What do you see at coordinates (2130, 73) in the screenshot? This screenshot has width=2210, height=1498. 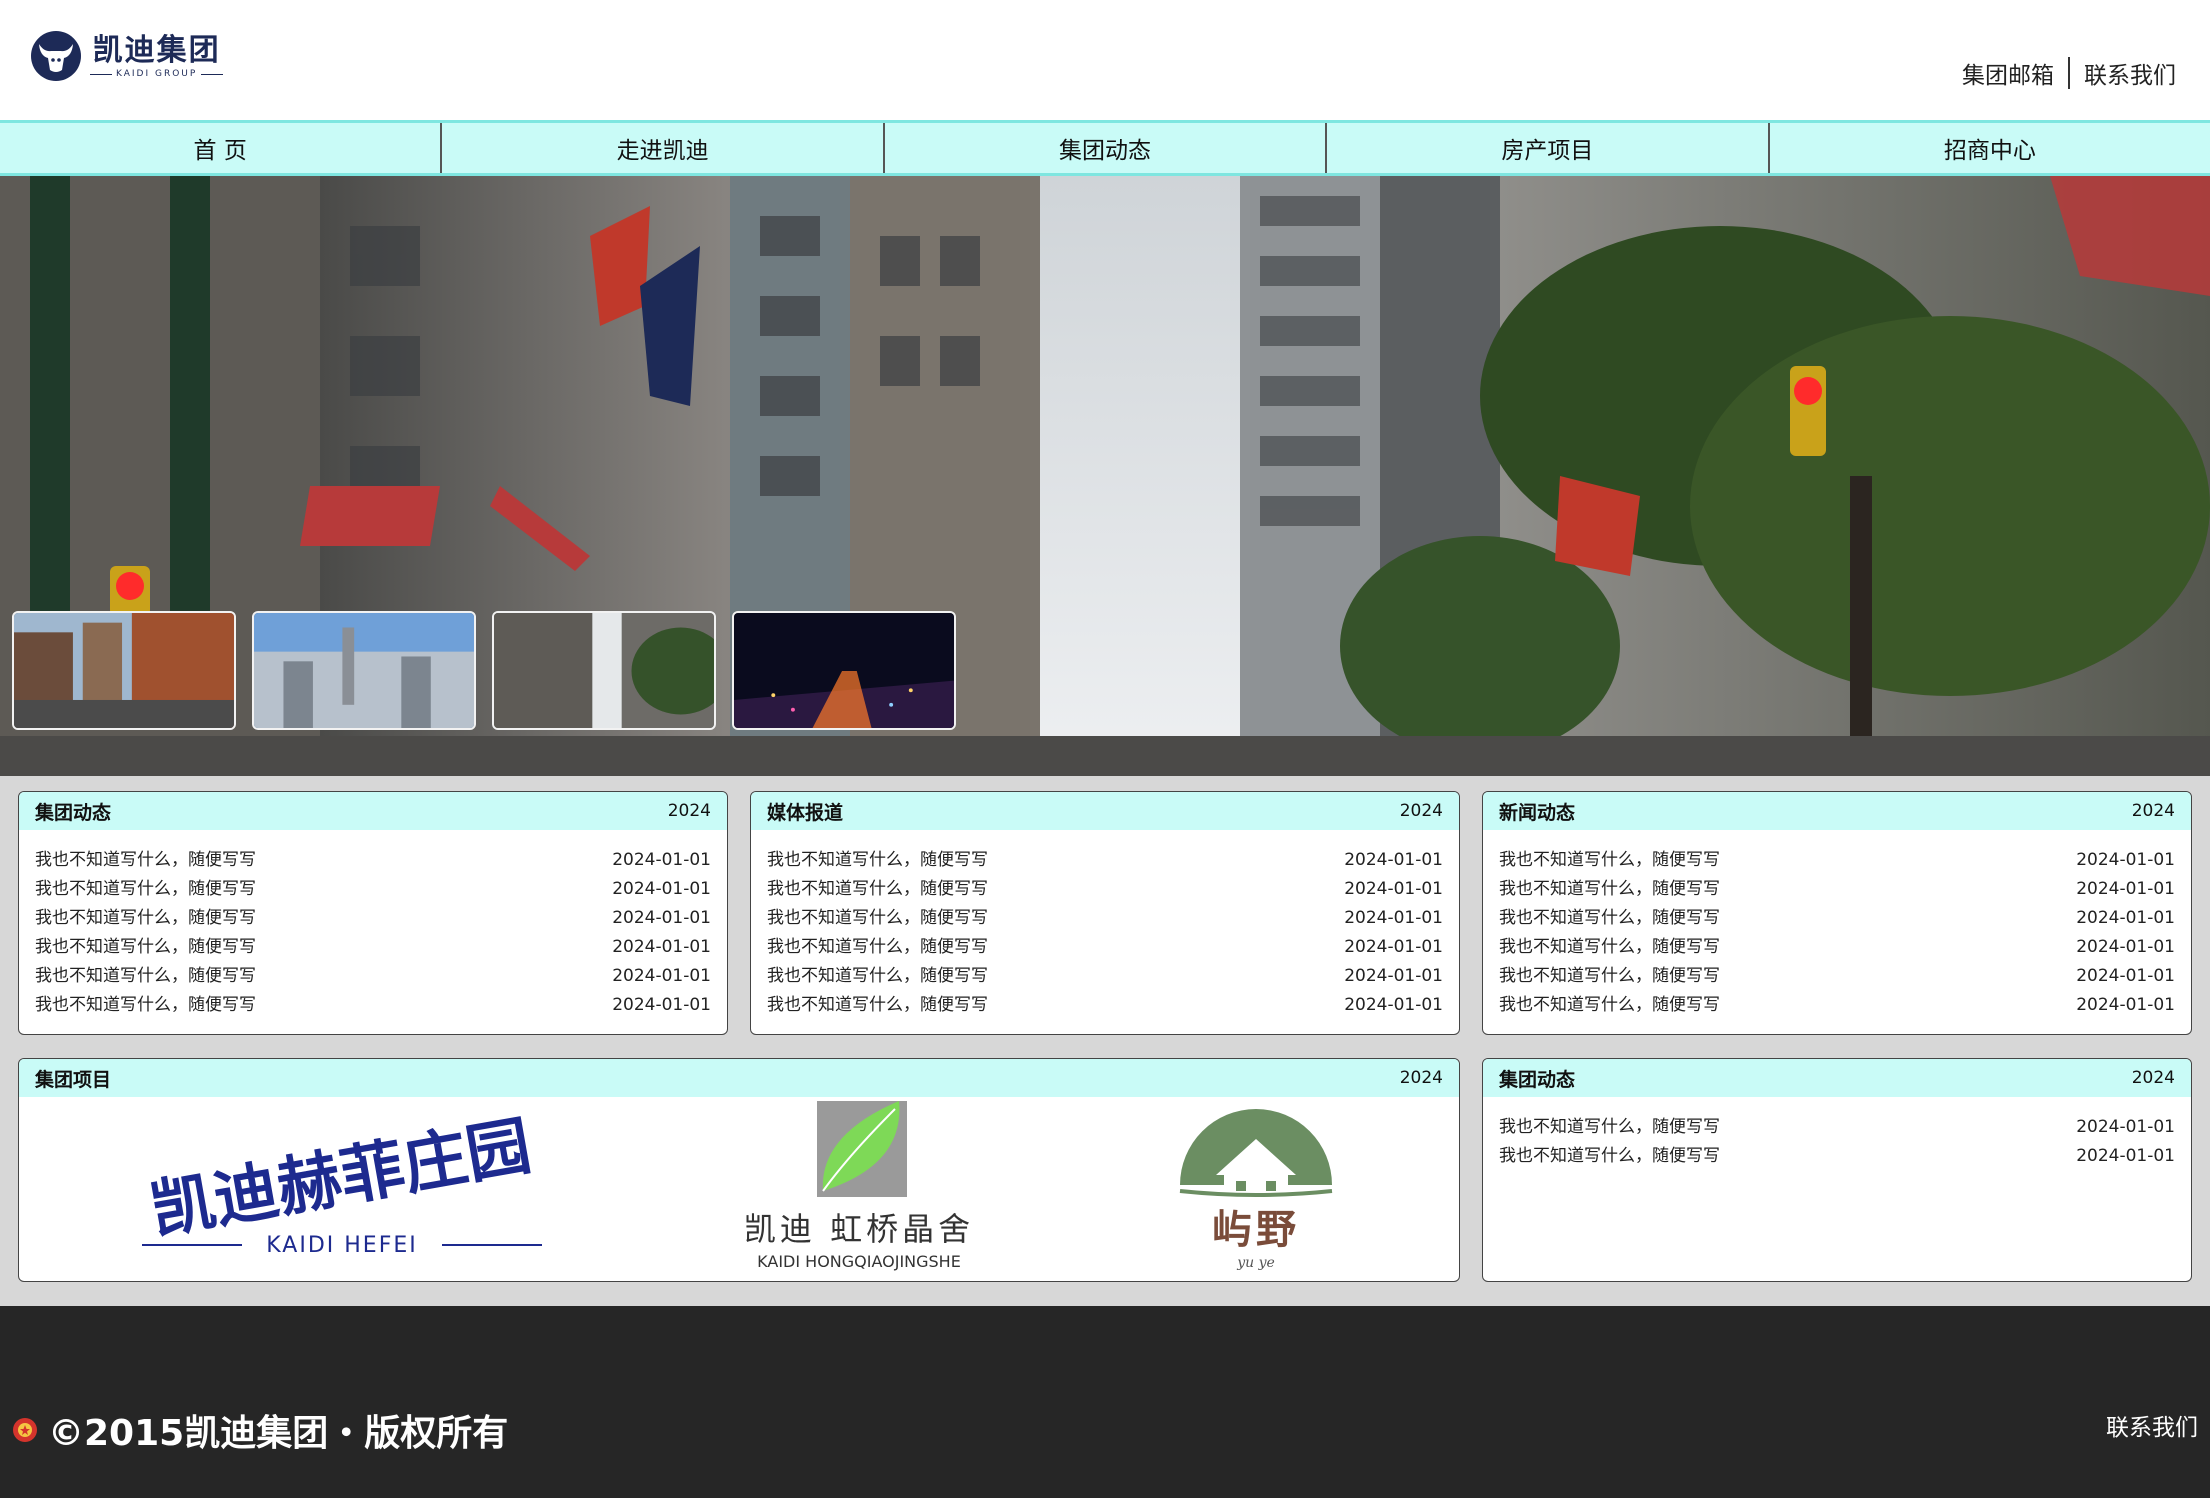 I see `contact-us-link: 联系我们` at bounding box center [2130, 73].